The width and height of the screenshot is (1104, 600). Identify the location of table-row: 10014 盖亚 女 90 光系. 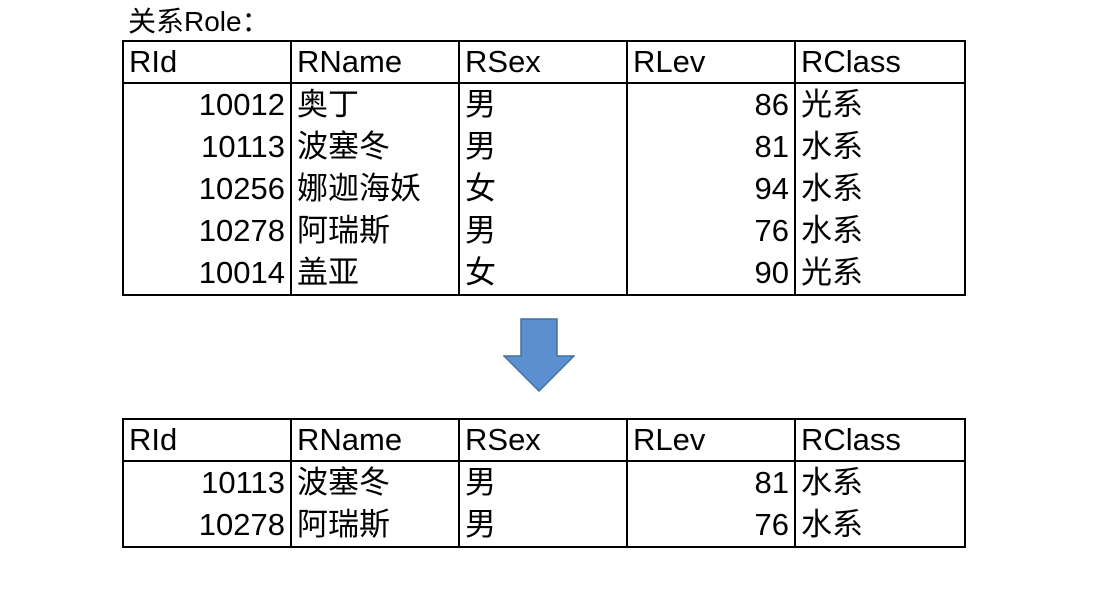
(544, 274).